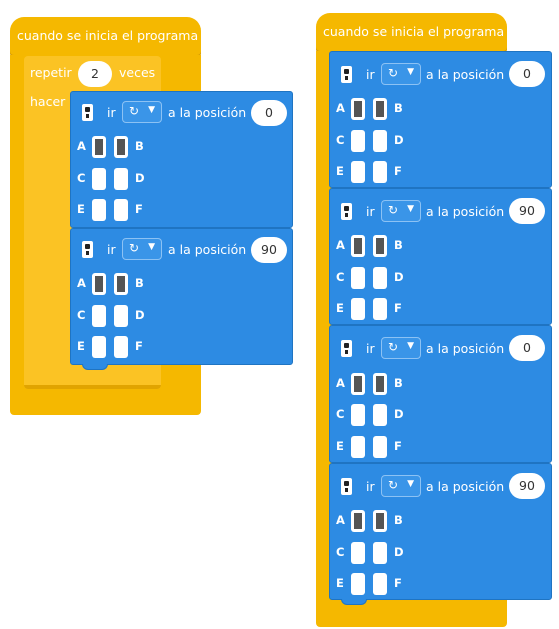  Describe the element at coordinates (95, 74) in the screenshot. I see `repeat-count-input: 2` at that location.